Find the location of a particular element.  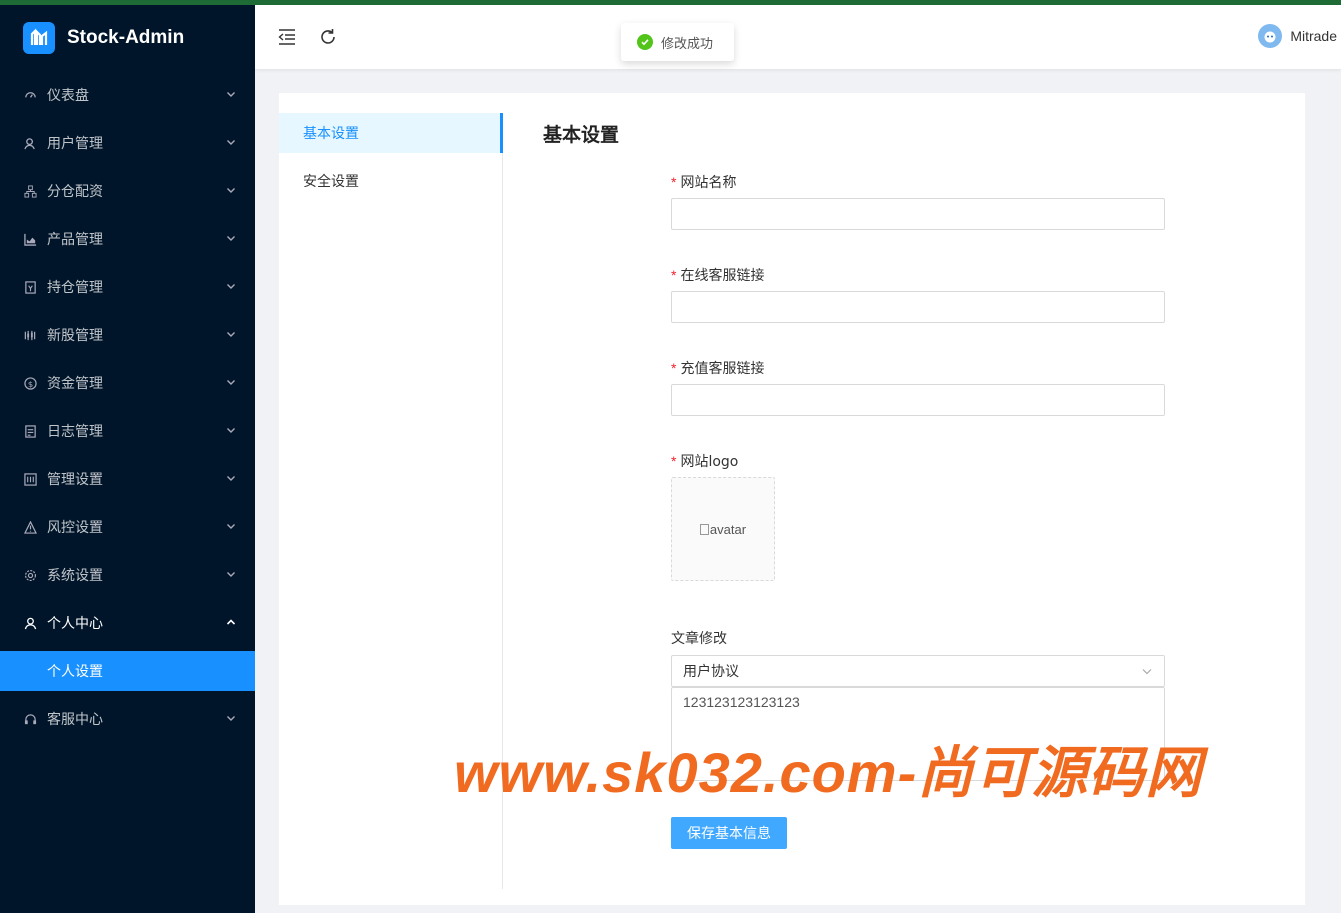

menu-fold-icon is located at coordinates (286, 37).